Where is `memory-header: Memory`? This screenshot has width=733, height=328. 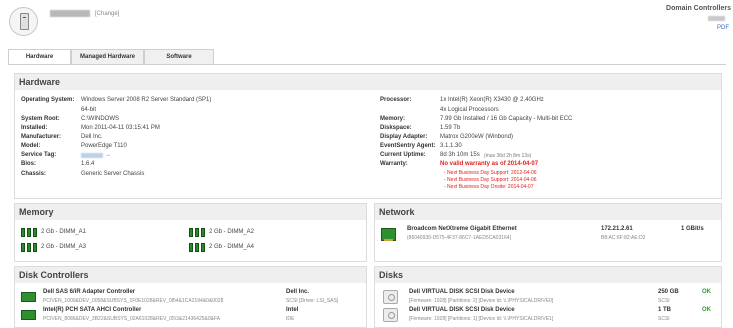 memory-header: Memory is located at coordinates (190, 212).